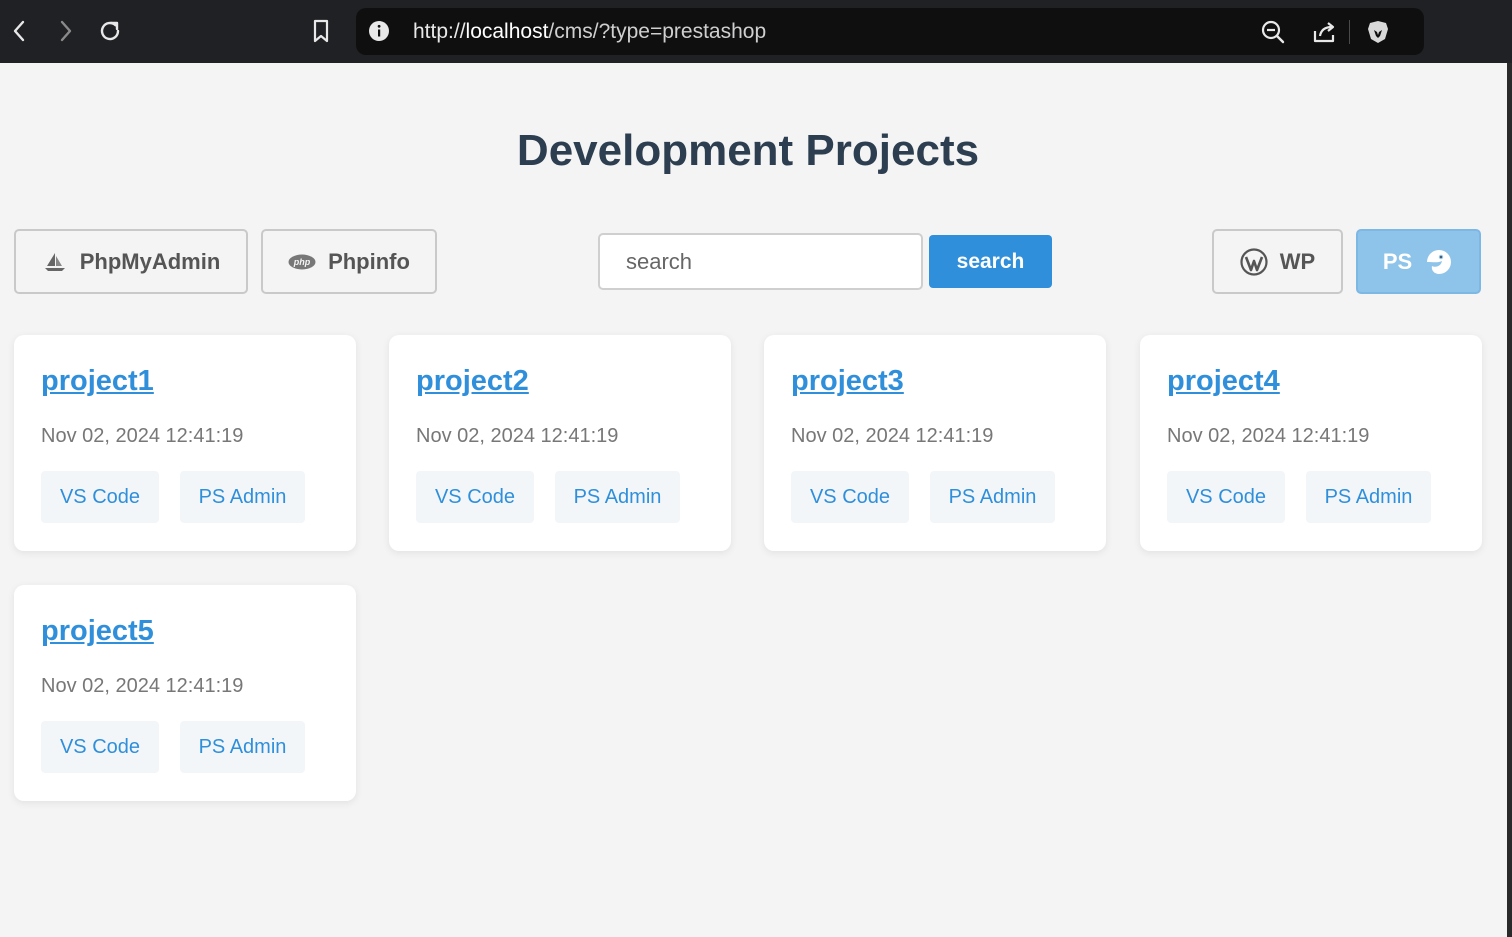 This screenshot has width=1512, height=937. Describe the element at coordinates (150, 261) in the screenshot. I see `phpmyadmin-label: PhpMyAdmin` at that location.